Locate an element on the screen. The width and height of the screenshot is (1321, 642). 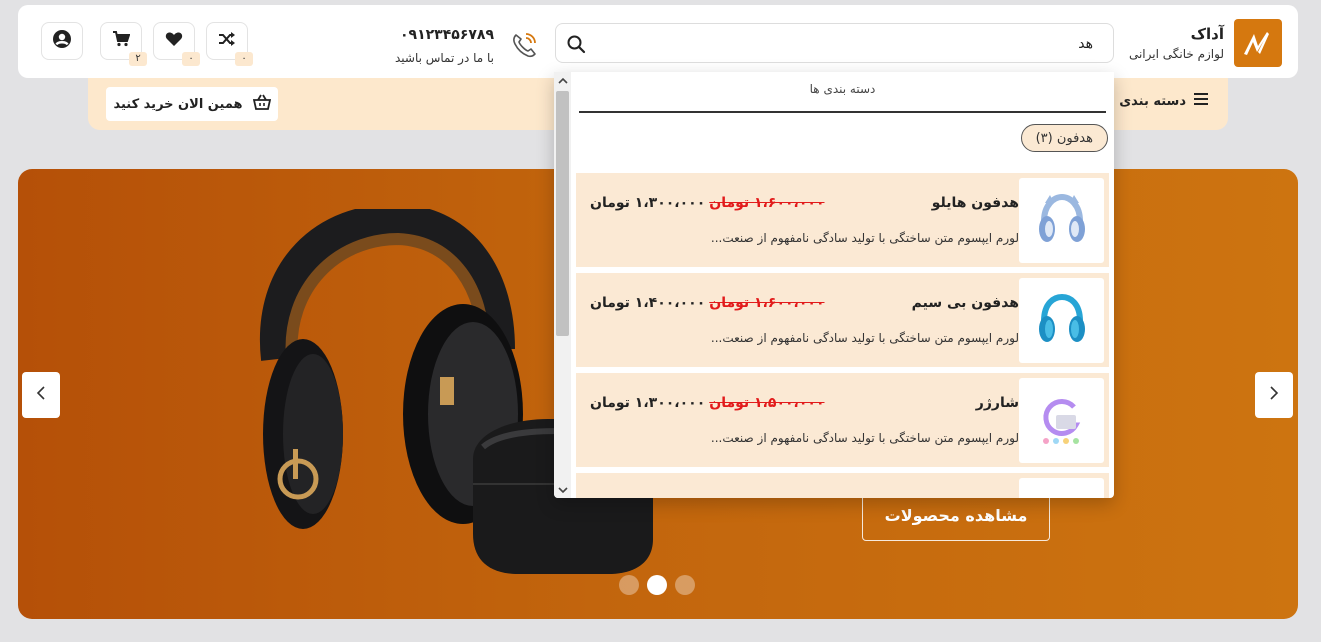
result-price: ۱،۵۰۰،۰۰۰ تومان ۱،۳۰۰،۰۰۰ تومان is located at coordinates (707, 403).